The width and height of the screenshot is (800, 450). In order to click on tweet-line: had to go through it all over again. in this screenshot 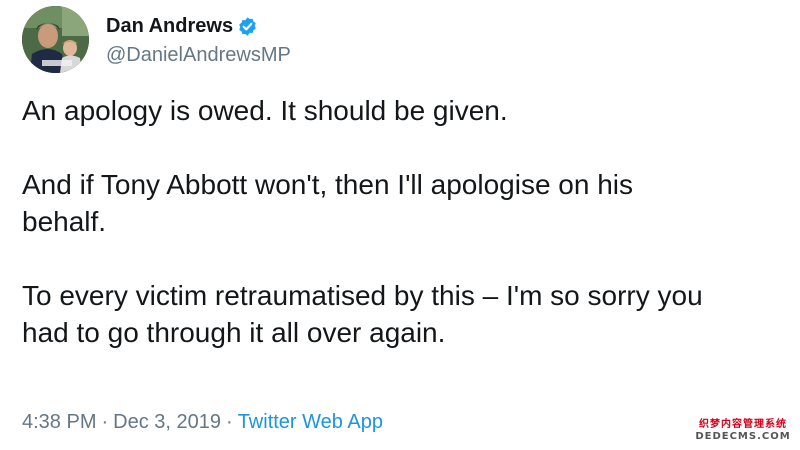, I will do `click(234, 332)`.